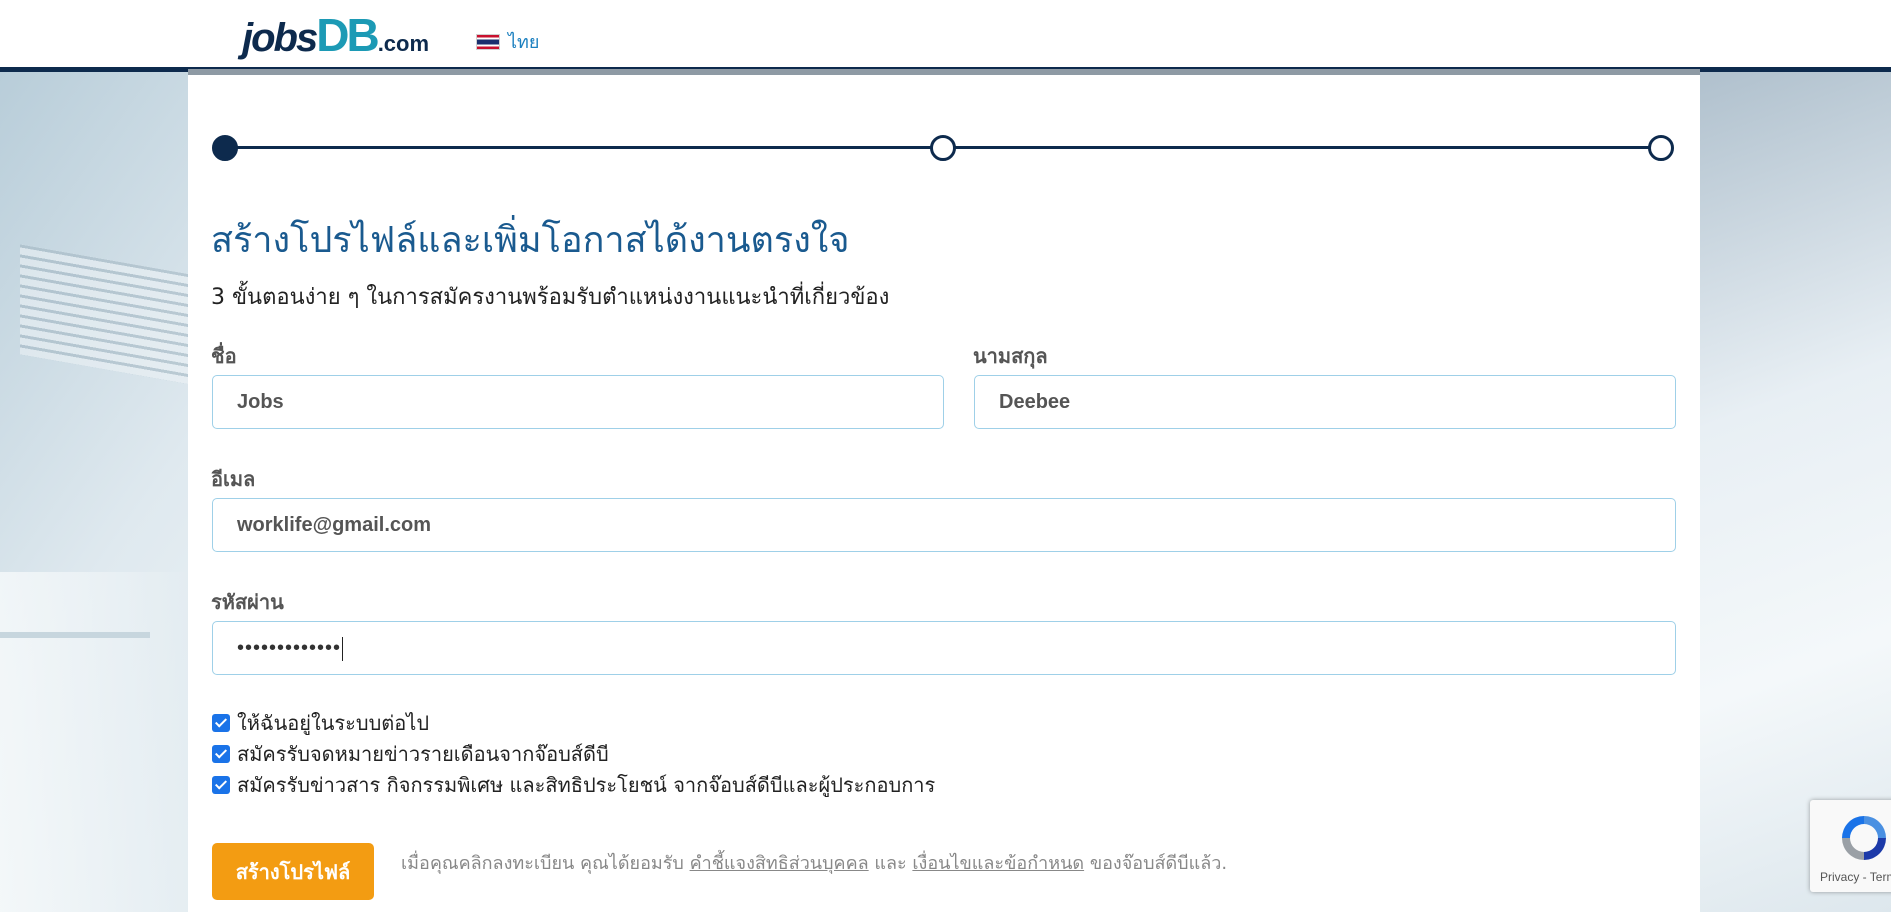 The image size is (1891, 912). What do you see at coordinates (423, 754) in the screenshot?
I see `checkbox-label: สมัครรับจดหมายข่าวรายเดือนจากจ๊อบส์ดีบี` at bounding box center [423, 754].